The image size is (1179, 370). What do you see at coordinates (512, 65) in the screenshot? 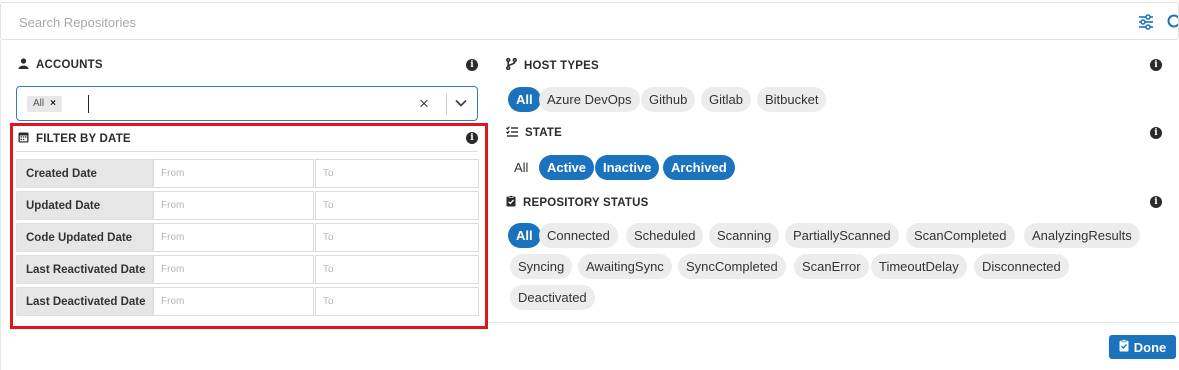
I see `git-branch-icon` at bounding box center [512, 65].